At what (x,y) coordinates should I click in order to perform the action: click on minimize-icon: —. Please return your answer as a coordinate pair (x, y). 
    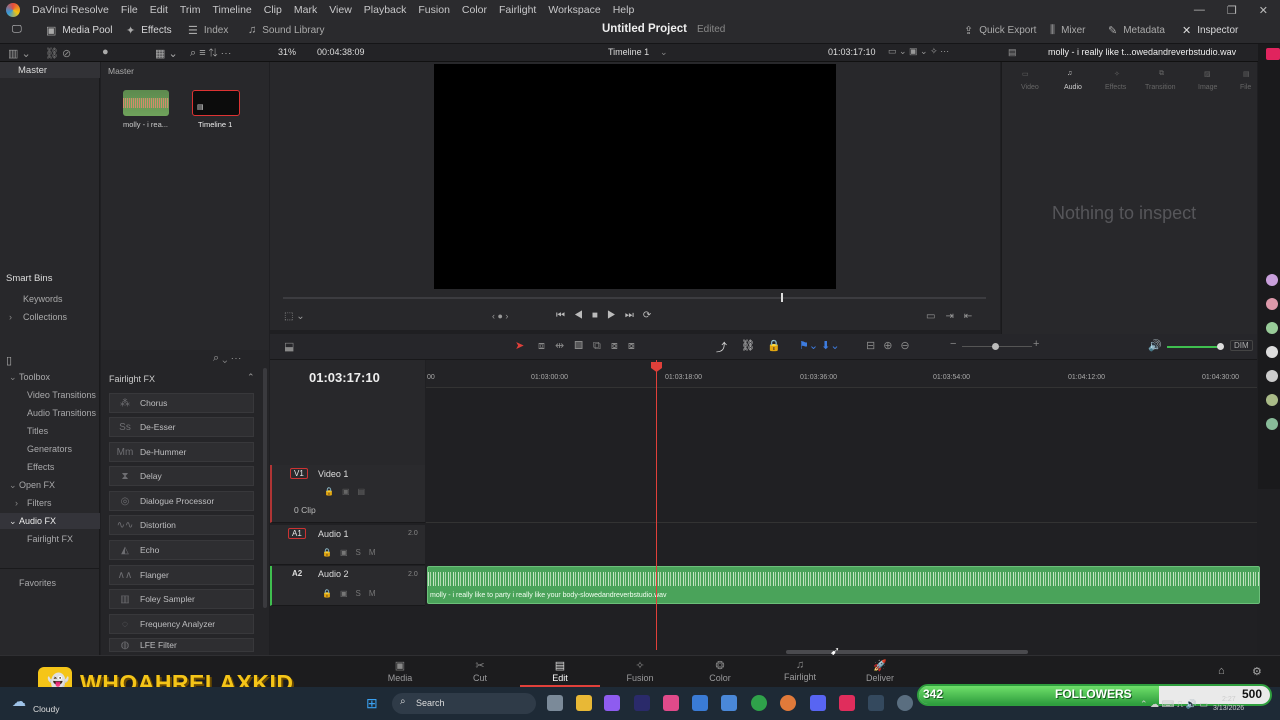
    Looking at the image, I should click on (1199, 10).